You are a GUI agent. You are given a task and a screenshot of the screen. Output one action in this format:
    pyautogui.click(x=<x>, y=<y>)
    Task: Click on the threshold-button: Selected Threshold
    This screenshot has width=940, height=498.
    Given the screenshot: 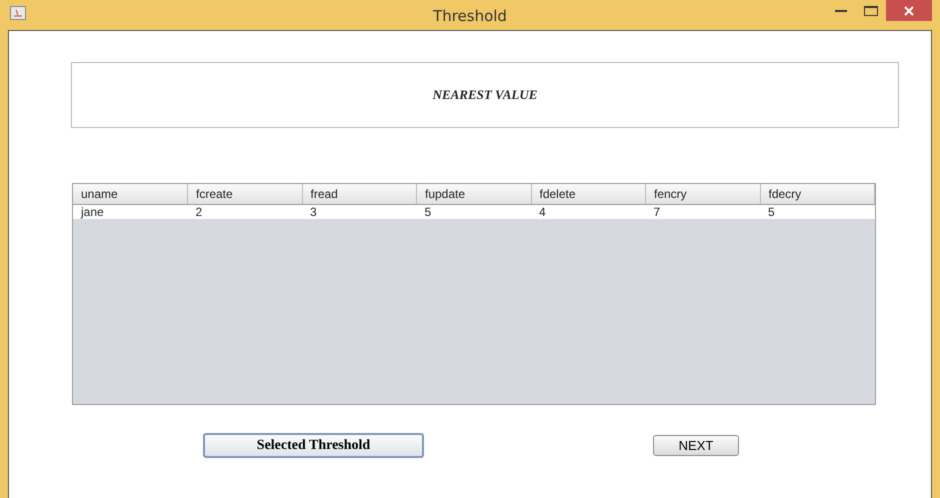 What is the action you would take?
    pyautogui.click(x=313, y=445)
    